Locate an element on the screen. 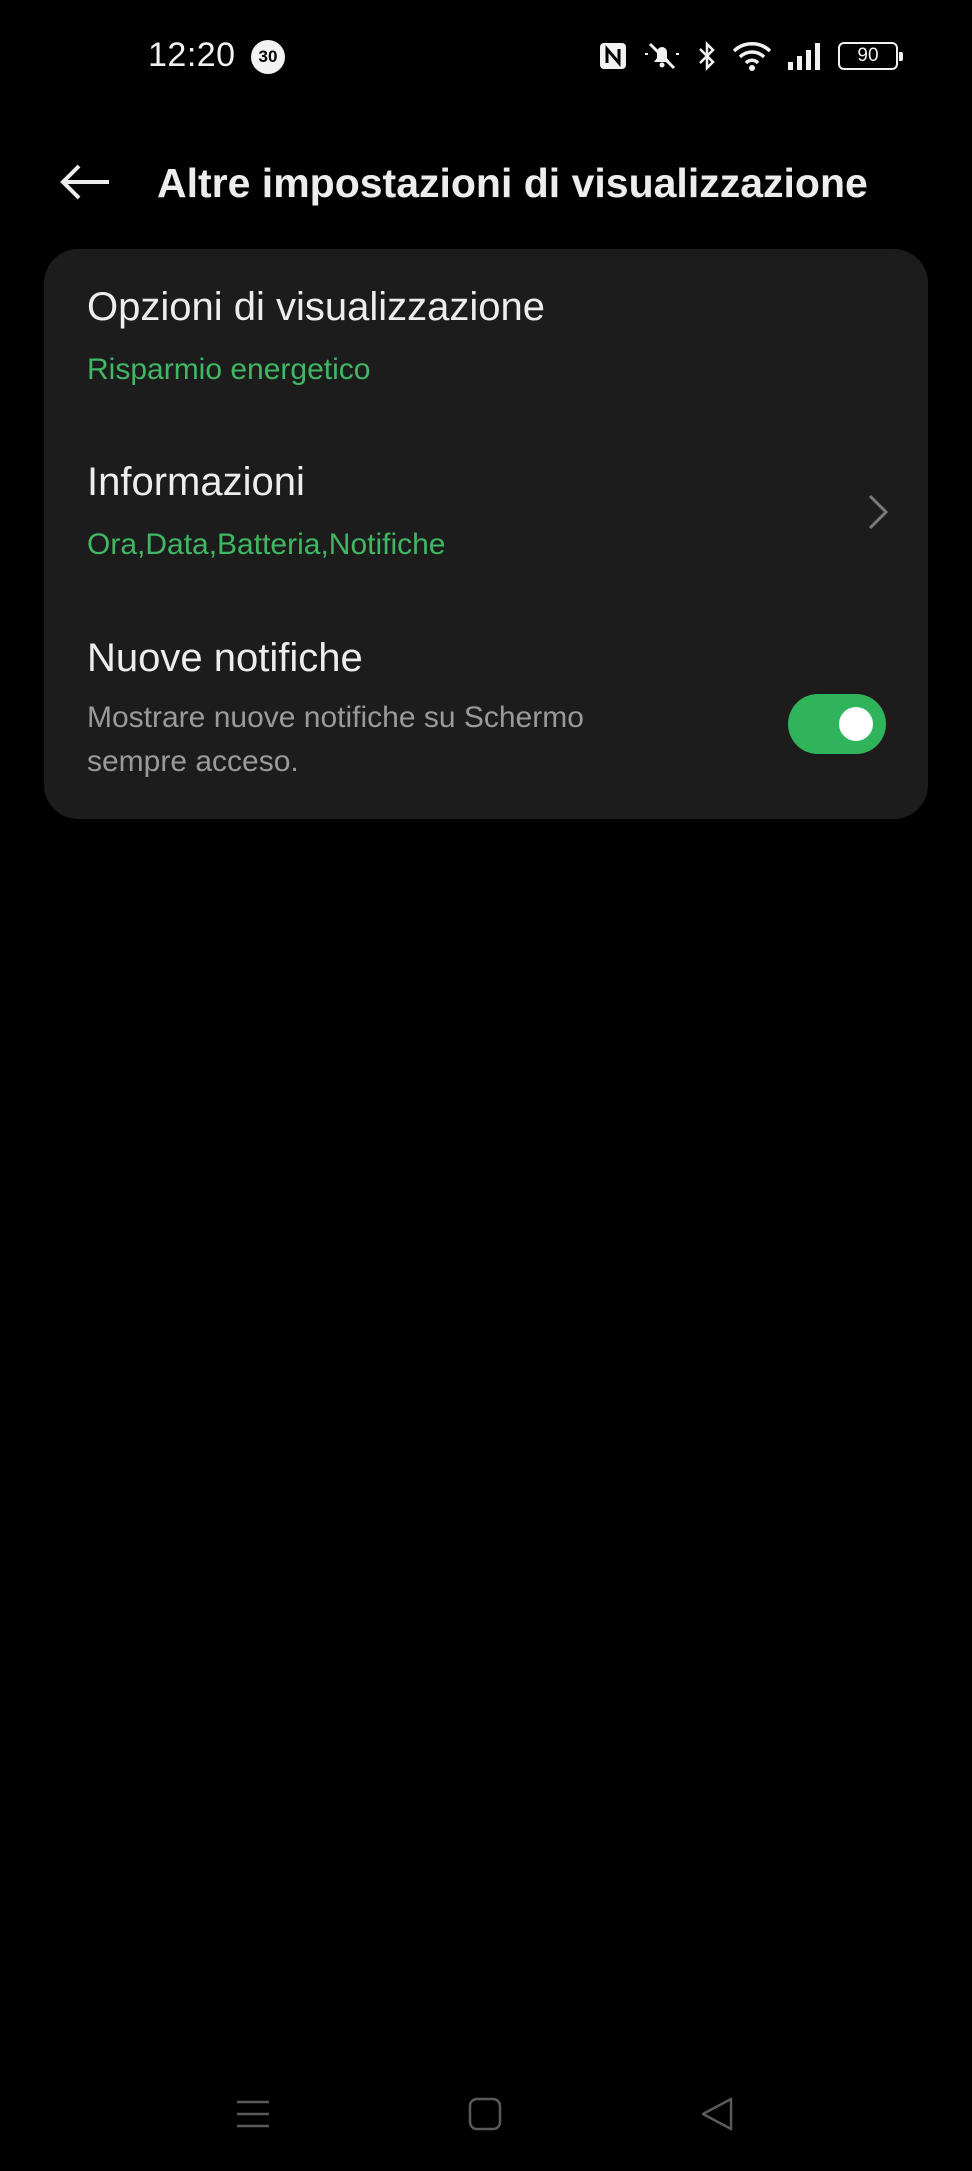  notification-count-badge: 30 is located at coordinates (268, 57).